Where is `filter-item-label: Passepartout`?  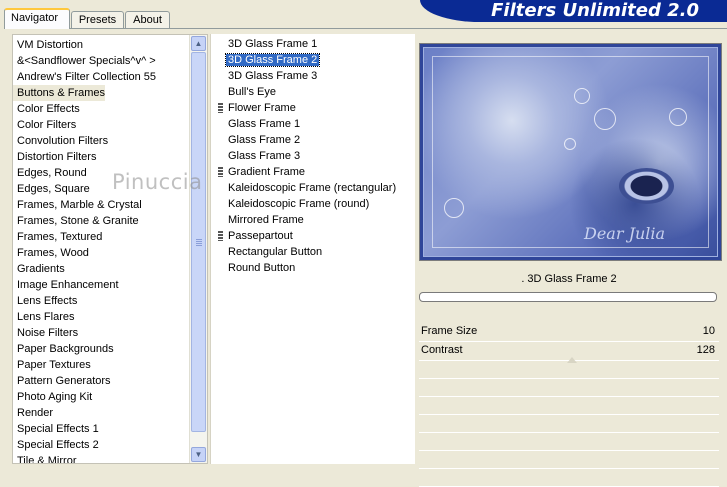
filter-item-label: Passepartout is located at coordinates (260, 236).